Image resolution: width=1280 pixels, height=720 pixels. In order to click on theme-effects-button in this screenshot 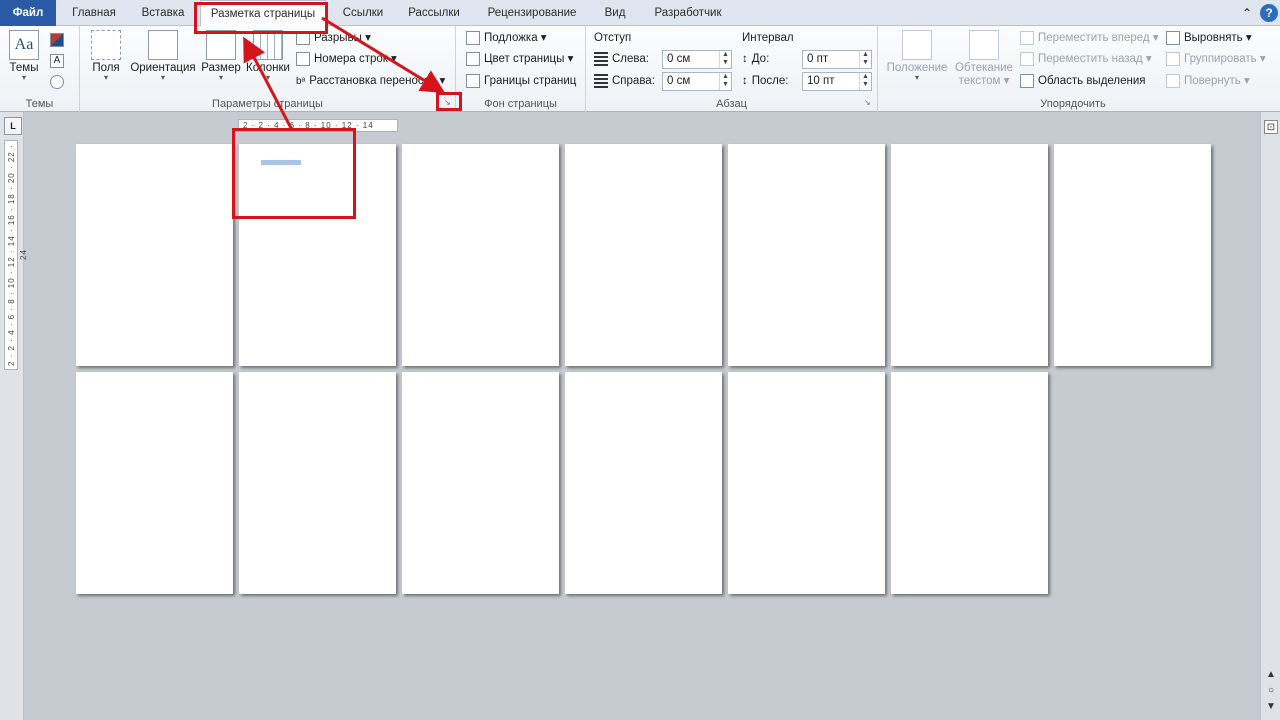, I will do `click(59, 82)`.